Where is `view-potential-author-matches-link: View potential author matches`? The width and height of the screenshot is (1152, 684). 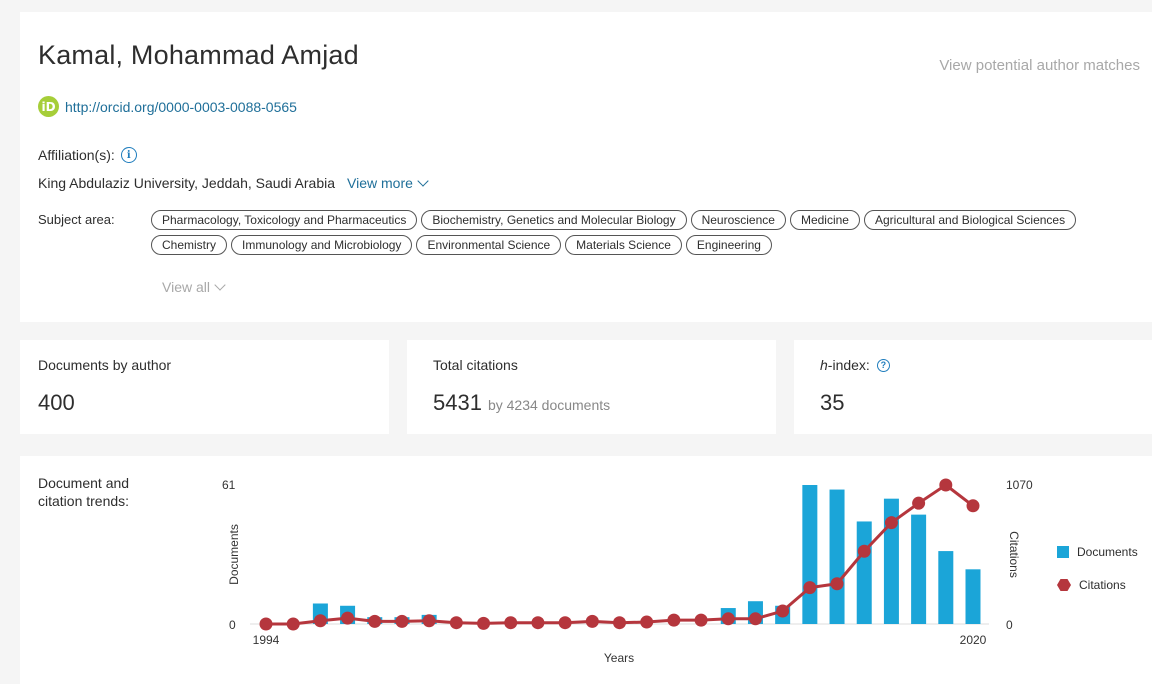
view-potential-author-matches-link: View potential author matches is located at coordinates (1039, 65).